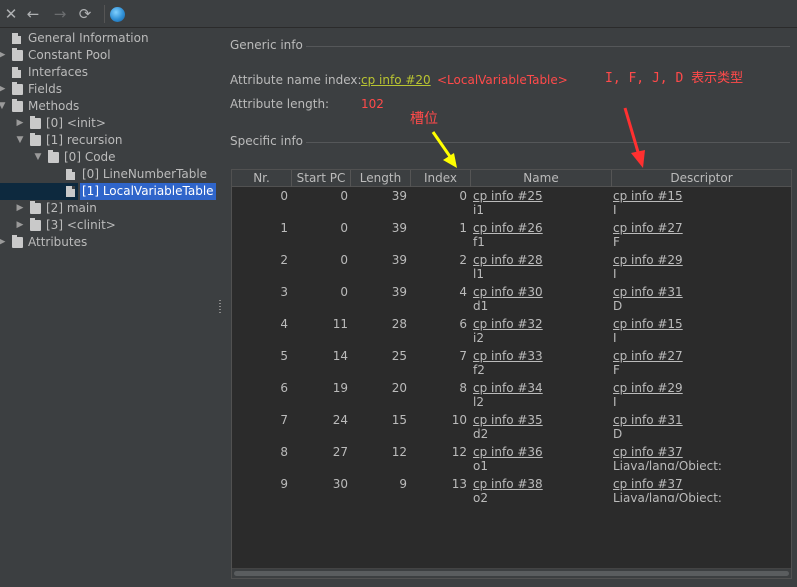 The width and height of the screenshot is (797, 587). What do you see at coordinates (508, 324) in the screenshot?
I see `name-cp-link: cp info #32` at bounding box center [508, 324].